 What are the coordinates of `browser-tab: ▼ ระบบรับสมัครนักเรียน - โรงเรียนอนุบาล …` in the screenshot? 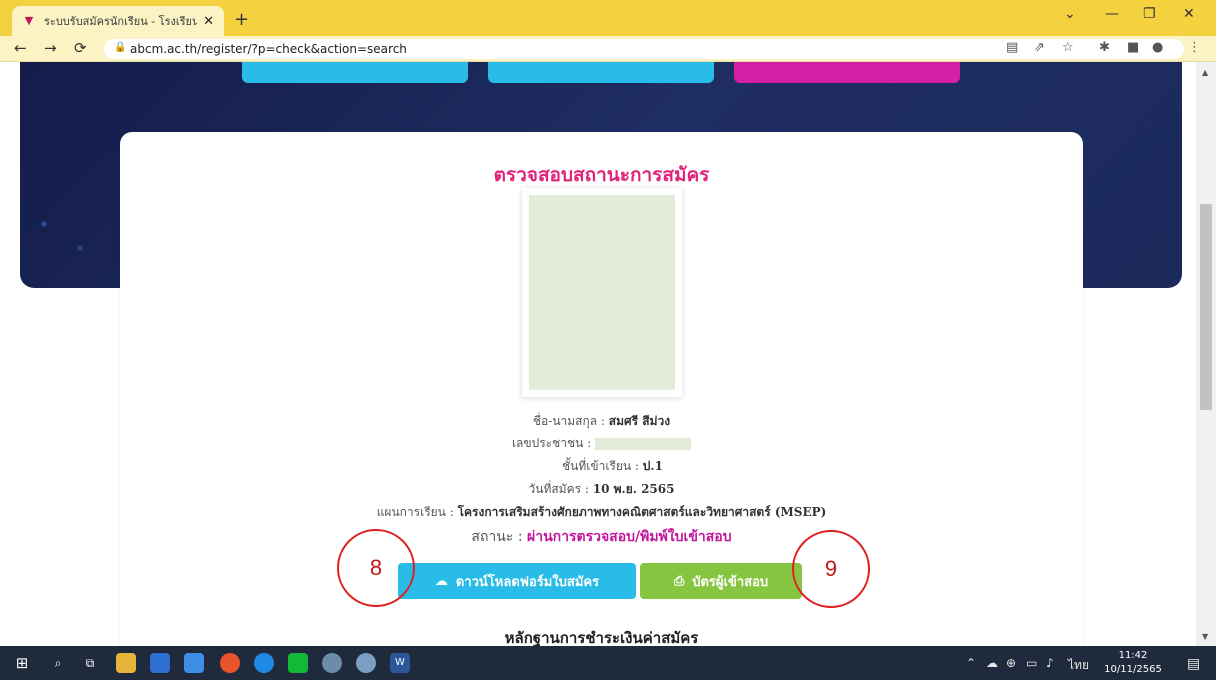 It's located at (118, 21).